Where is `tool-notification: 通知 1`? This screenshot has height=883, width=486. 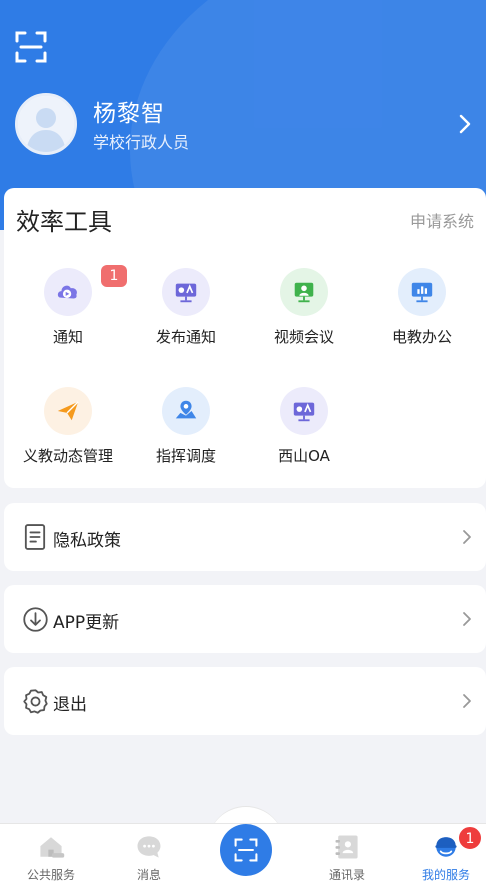
tool-notification: 通知 1 is located at coordinates (68, 306).